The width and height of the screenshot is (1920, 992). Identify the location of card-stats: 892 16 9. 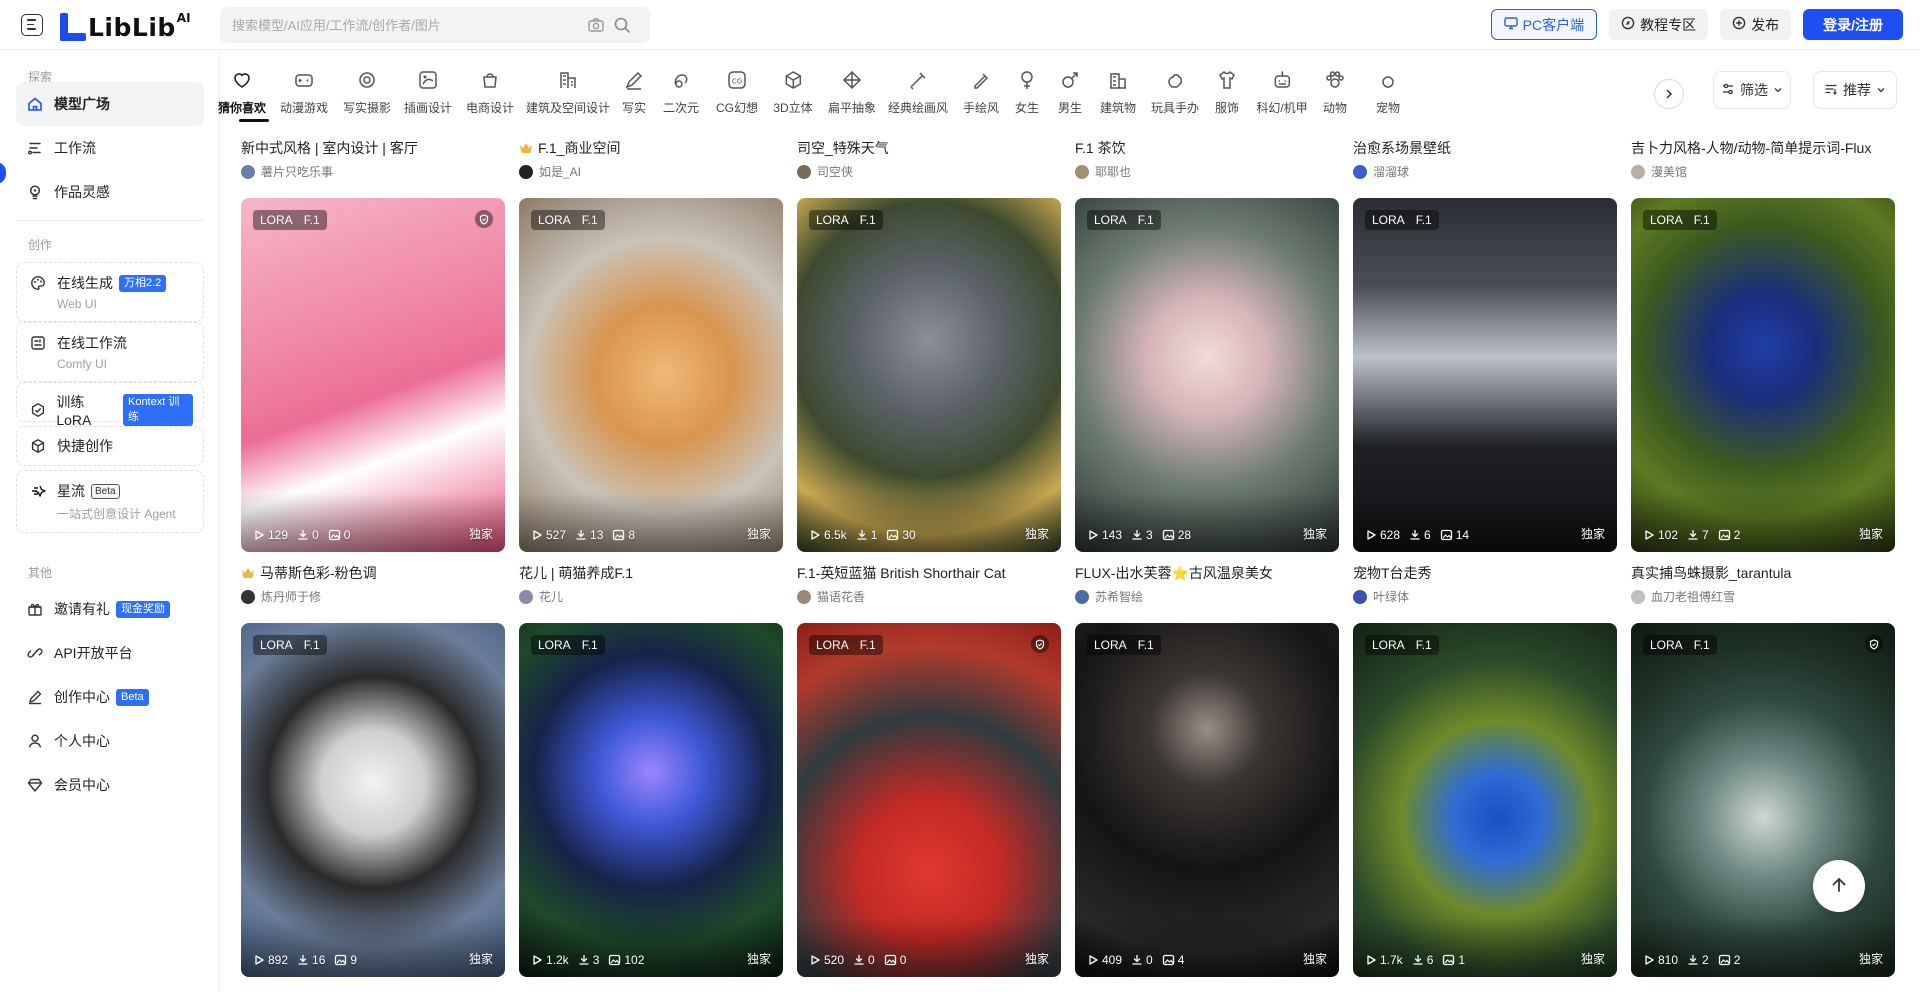
(305, 960).